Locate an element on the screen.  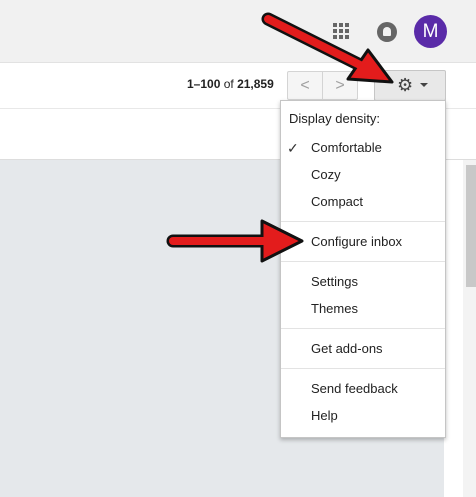
newer-button: < is located at coordinates (305, 85).